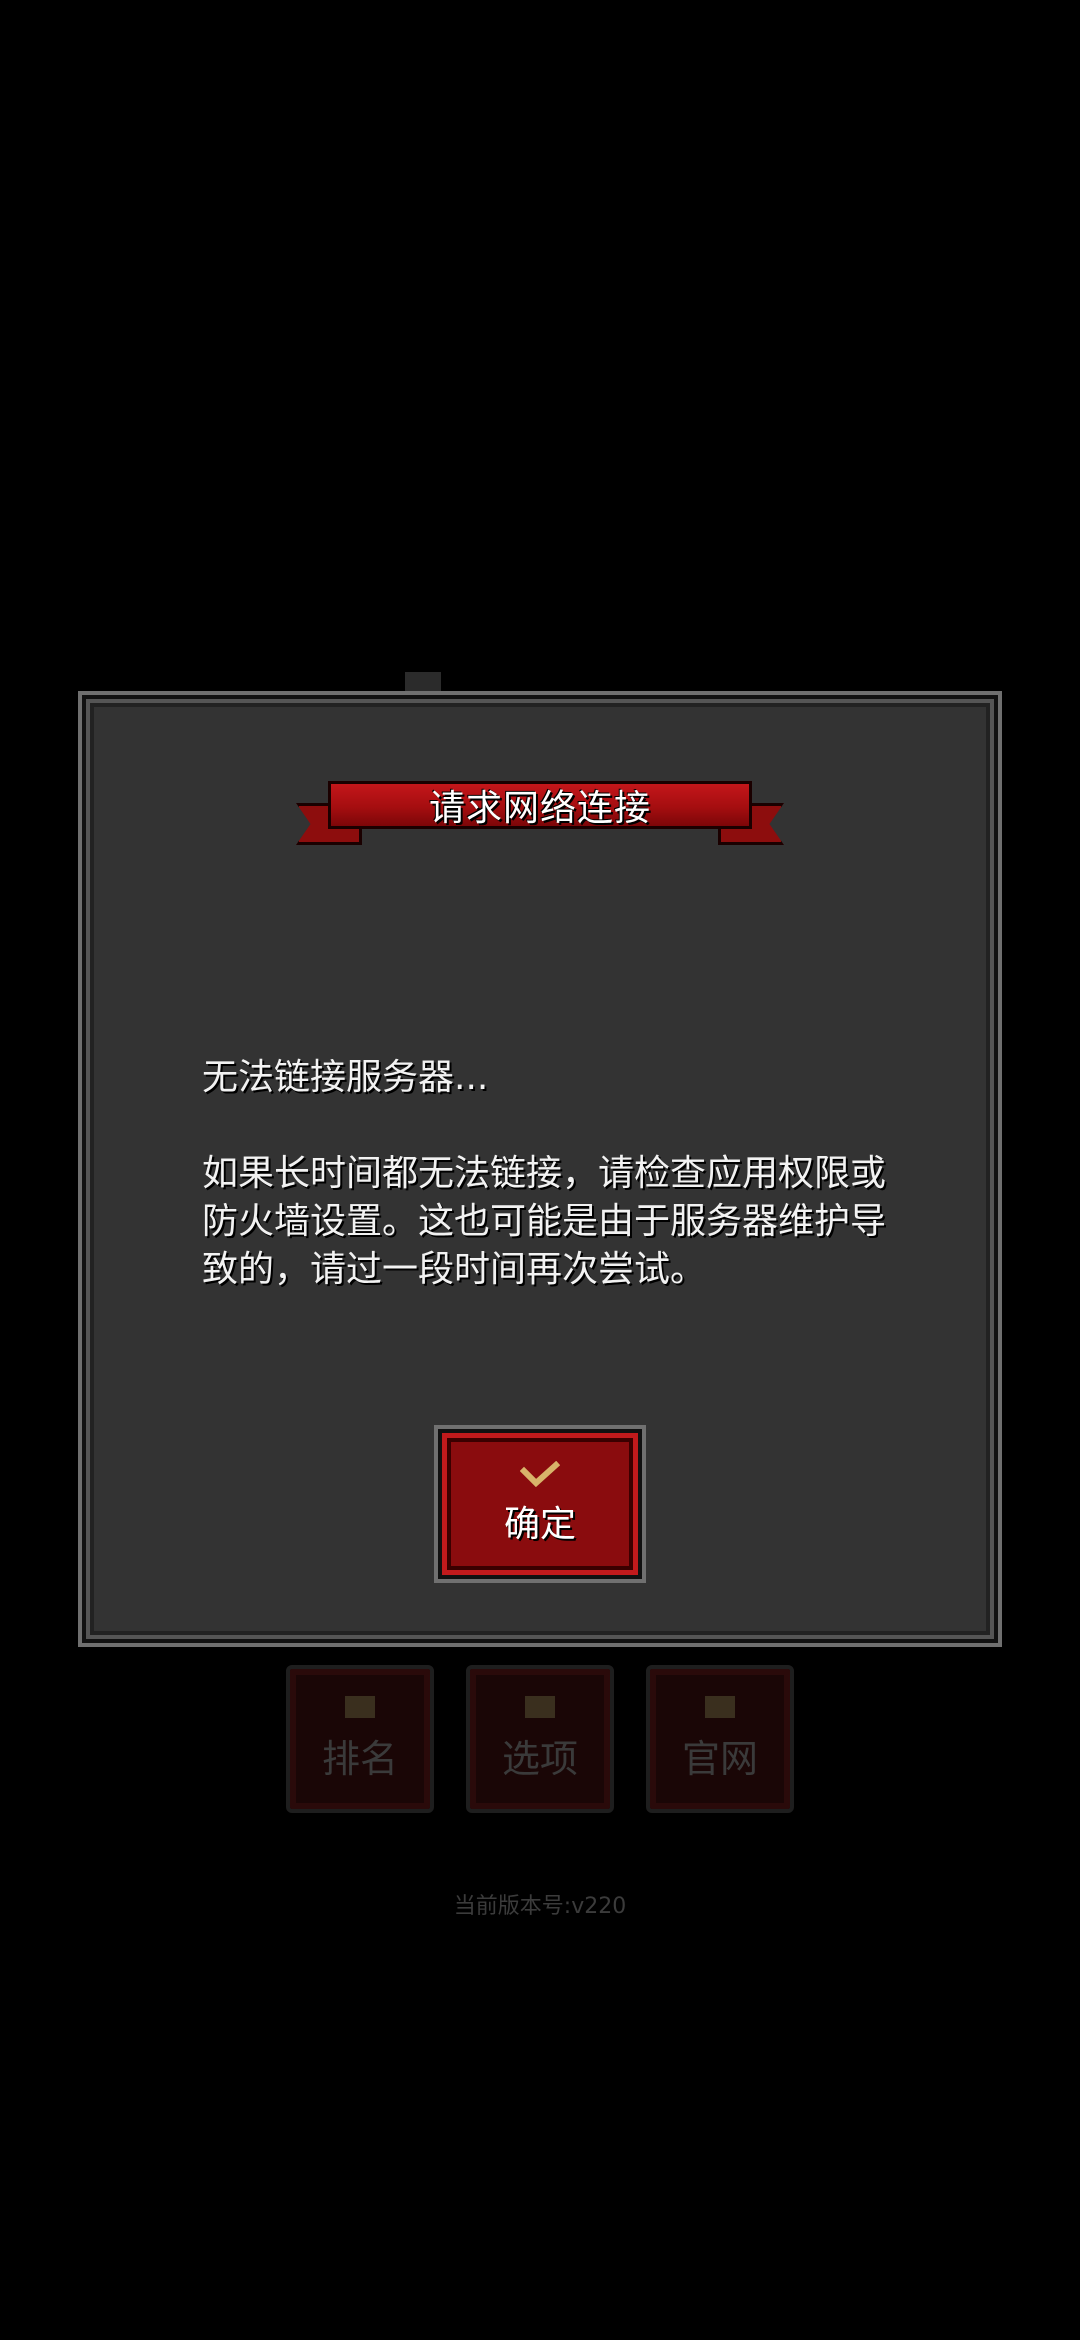 The height and width of the screenshot is (2340, 1080). Describe the element at coordinates (359, 1758) in the screenshot. I see `ranking-label: 排名` at that location.